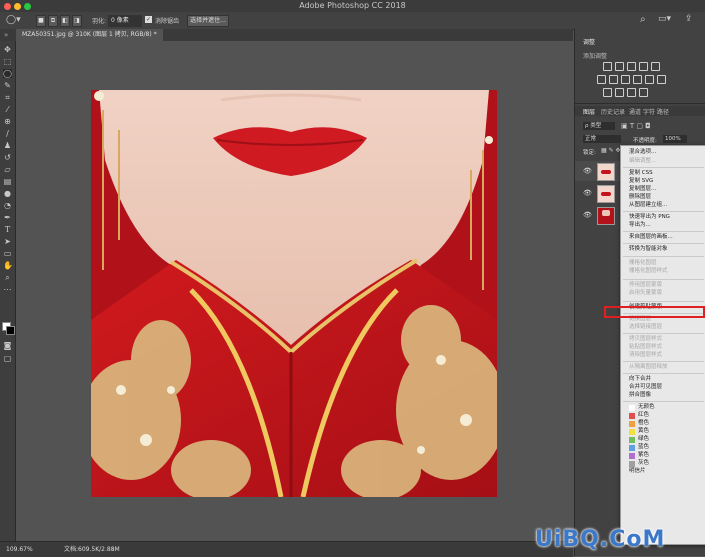 The height and width of the screenshot is (557, 705). Describe the element at coordinates (53, 21) in the screenshot. I see `add-selection-icon: ⧉` at that location.